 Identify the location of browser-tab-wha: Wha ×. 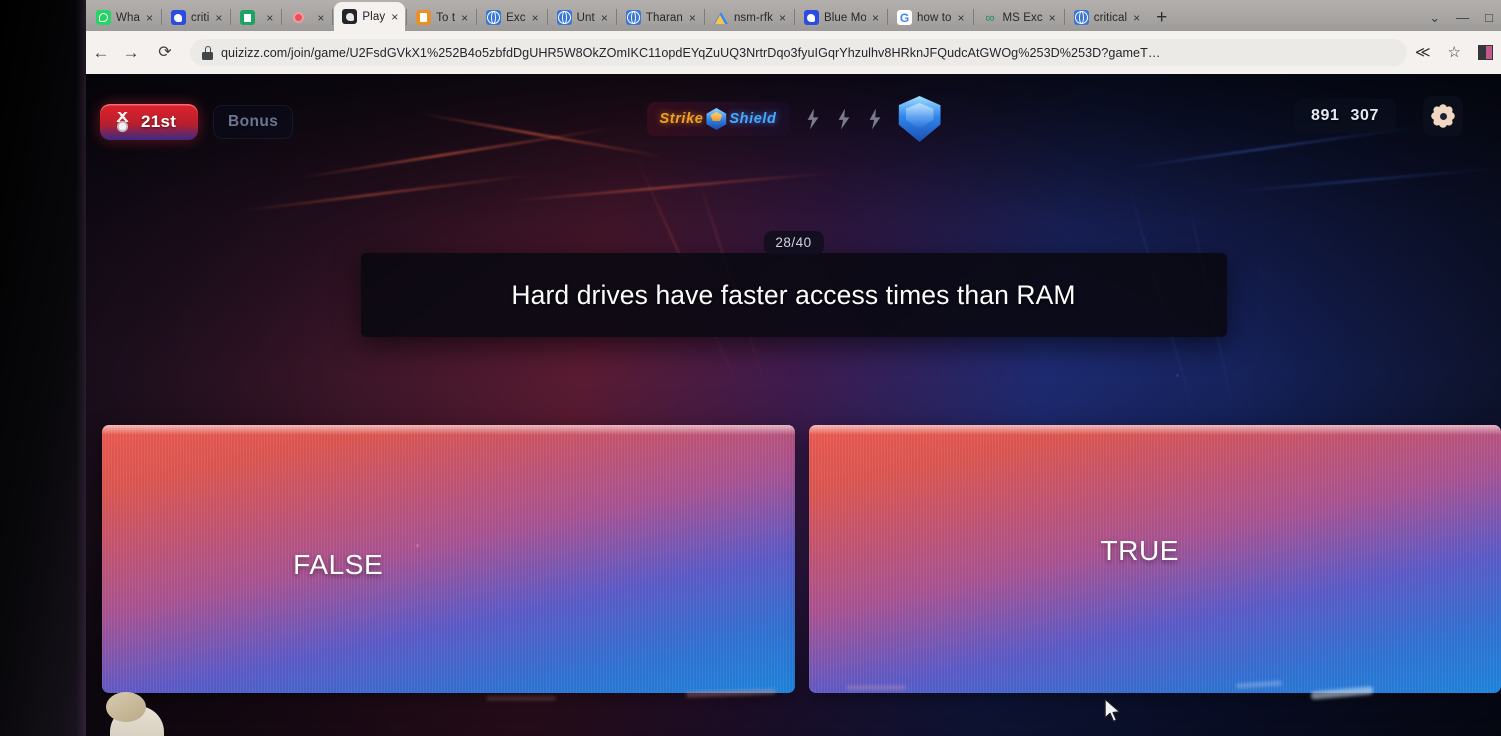
(124, 17).